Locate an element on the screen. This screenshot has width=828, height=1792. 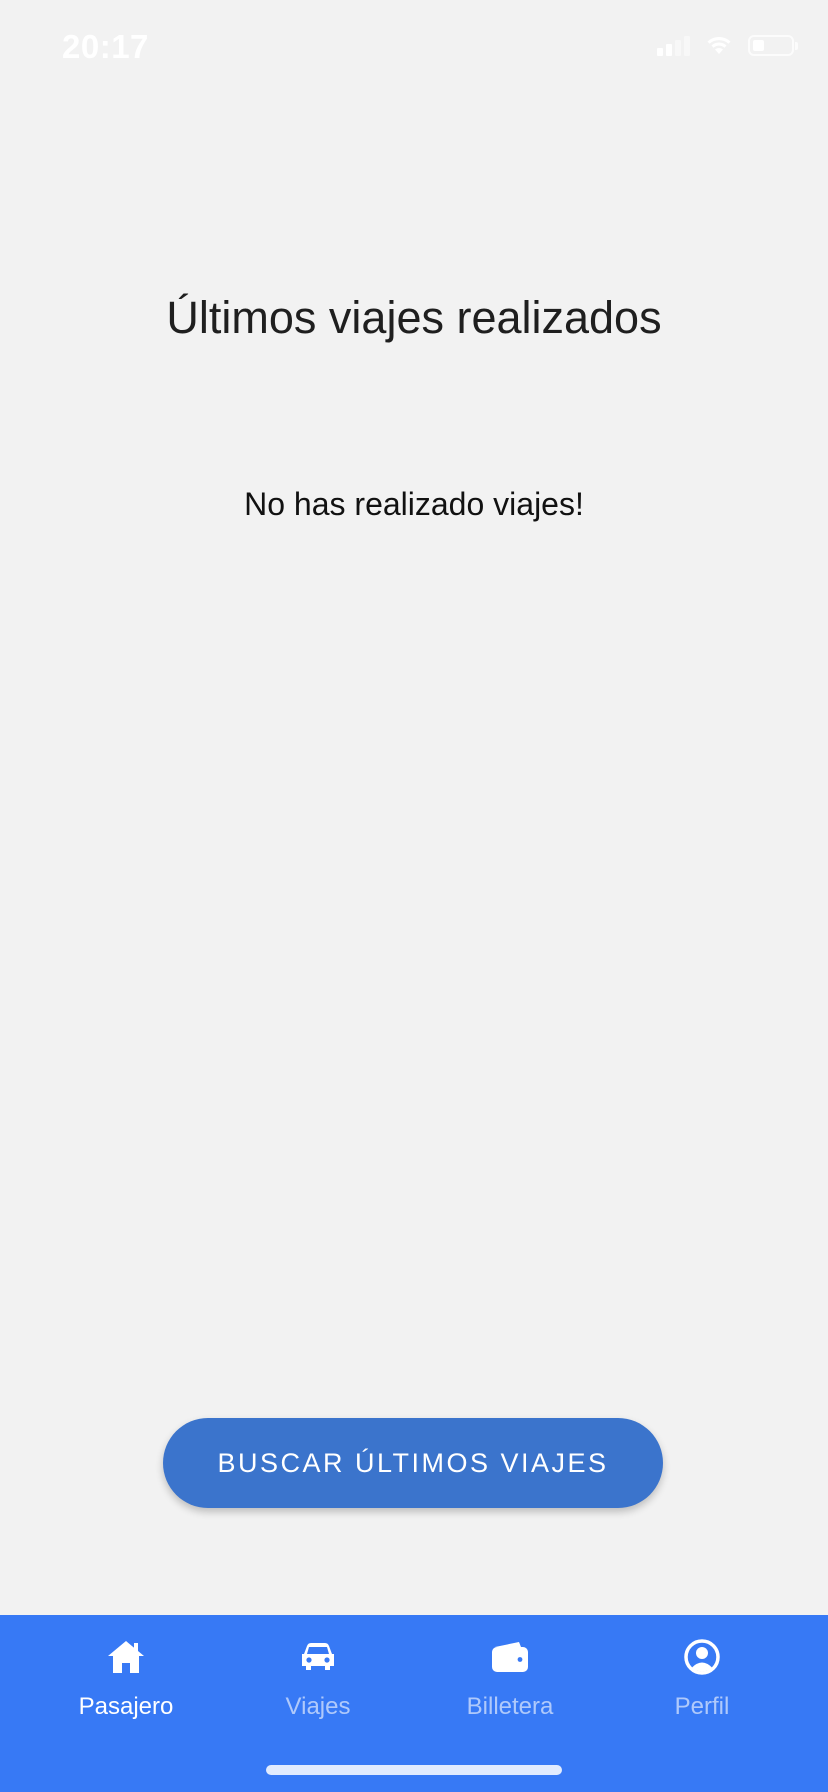
car-icon is located at coordinates (318, 1656).